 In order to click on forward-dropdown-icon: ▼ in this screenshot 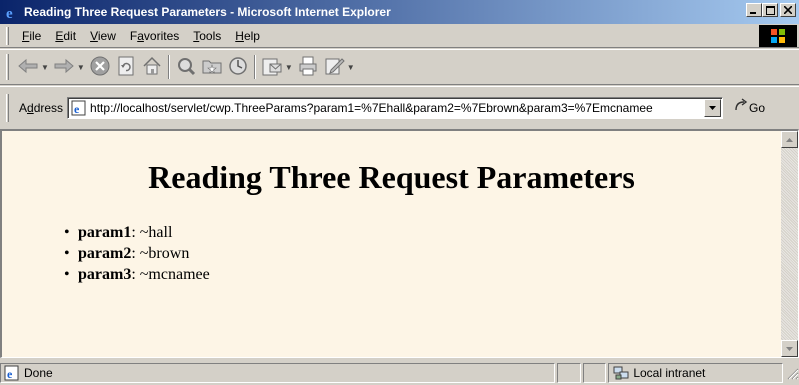, I will do `click(81, 67)`.